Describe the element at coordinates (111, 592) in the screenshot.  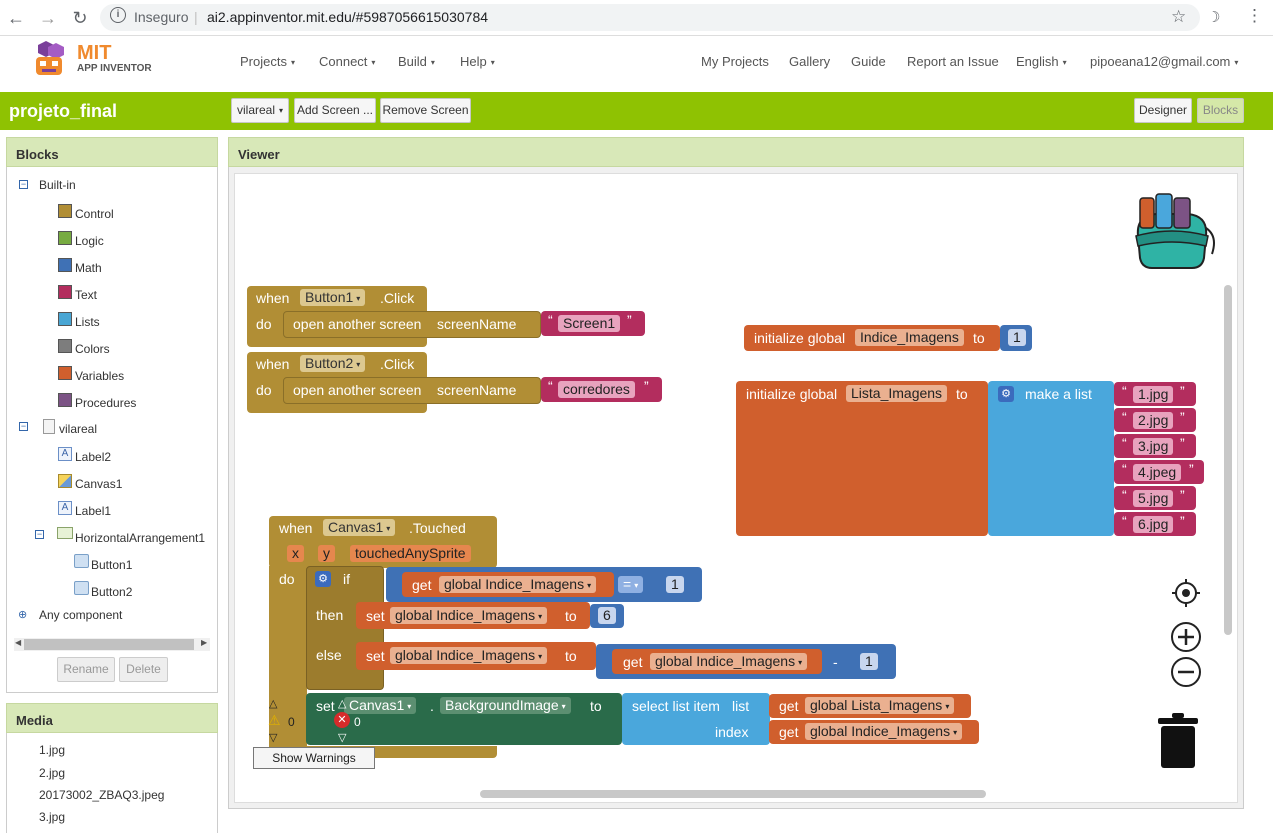
I see `tree-button2: Button2` at that location.